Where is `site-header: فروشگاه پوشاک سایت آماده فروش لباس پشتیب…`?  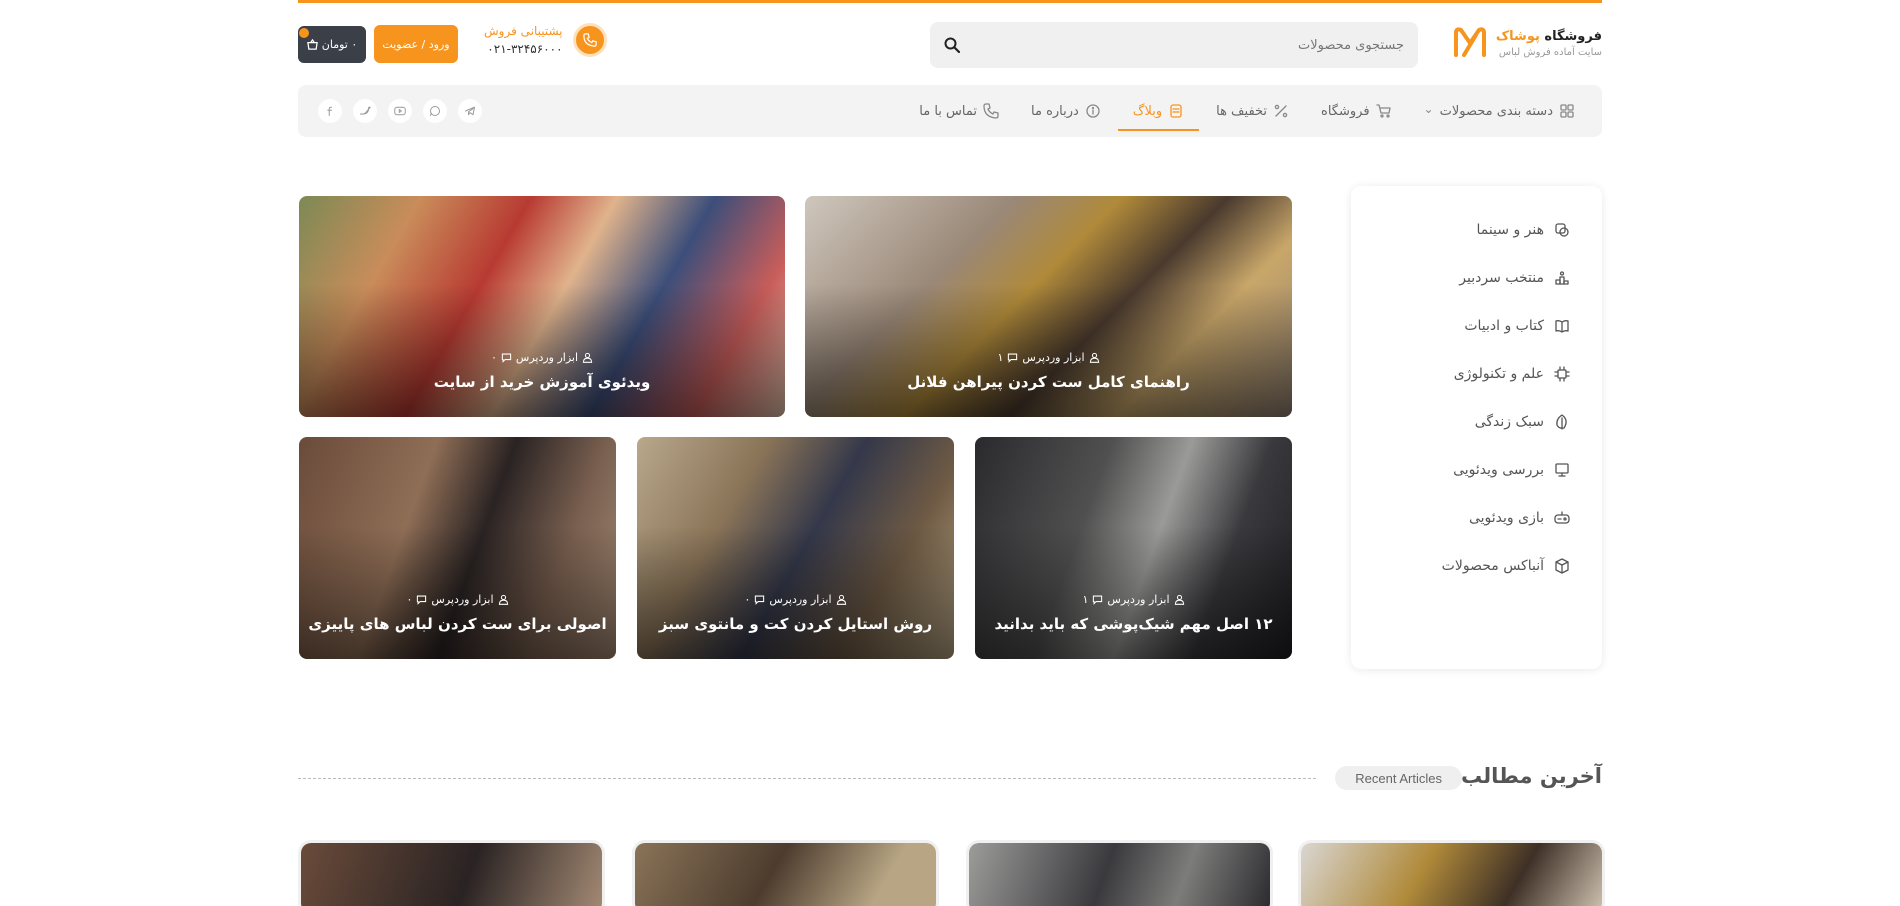
site-header: فروشگاه پوشاک سایت آماده فروش لباس پشتیب… is located at coordinates (950, 41).